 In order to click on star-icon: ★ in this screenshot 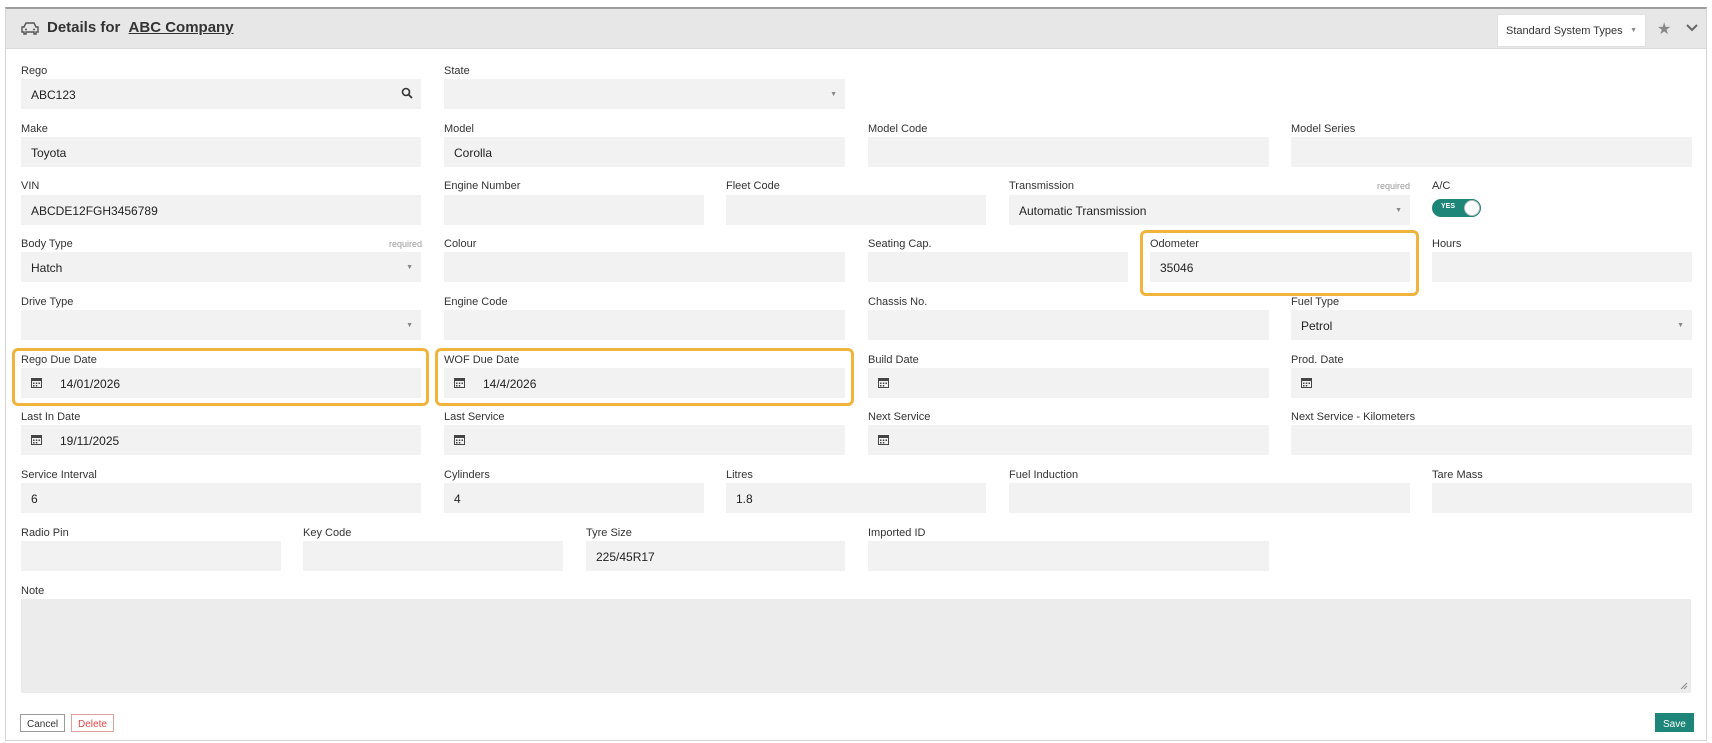, I will do `click(1664, 29)`.